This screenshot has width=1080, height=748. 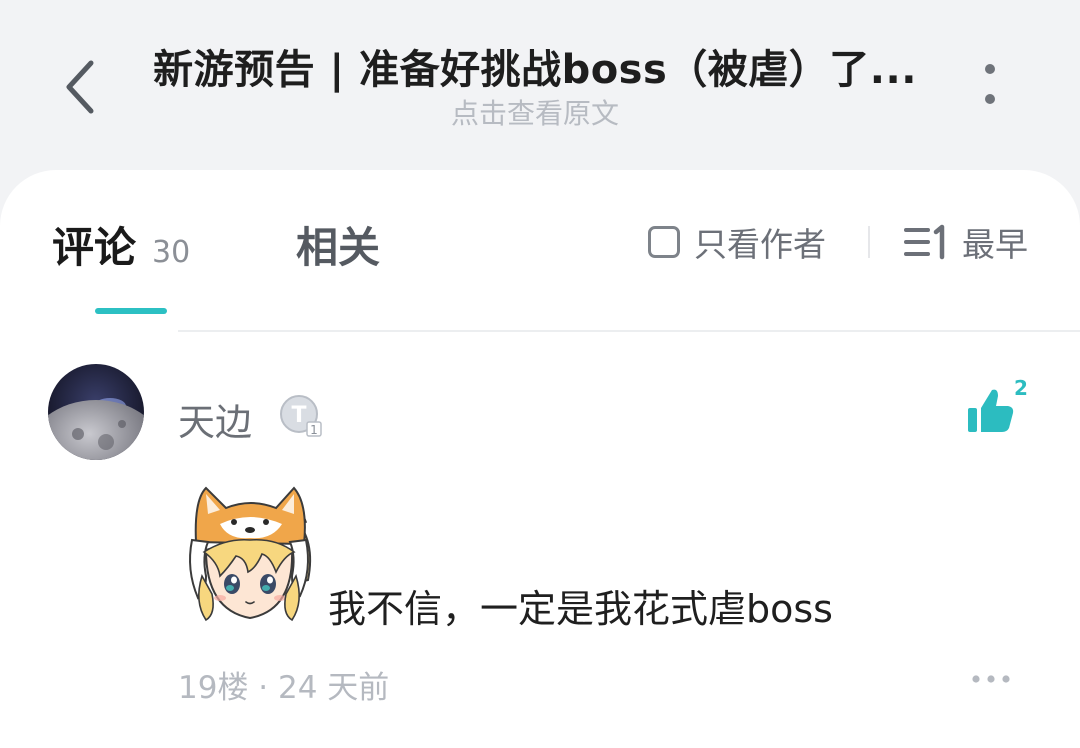 I want to click on active-tab-indicator, so click(x=131, y=311).